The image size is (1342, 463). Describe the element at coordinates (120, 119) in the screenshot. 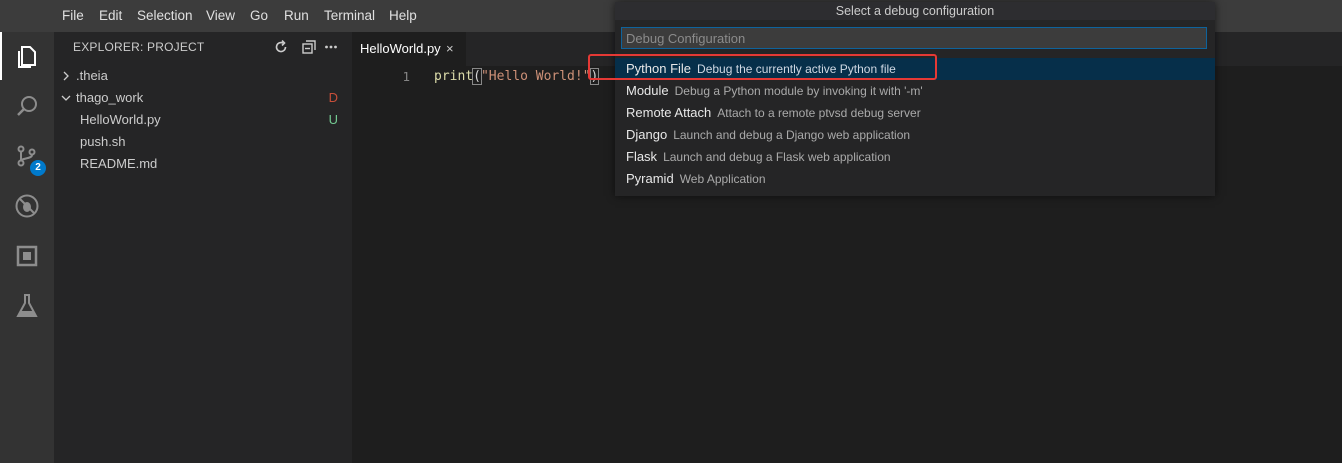

I see `tree-item-label: HelloWorld.py` at that location.